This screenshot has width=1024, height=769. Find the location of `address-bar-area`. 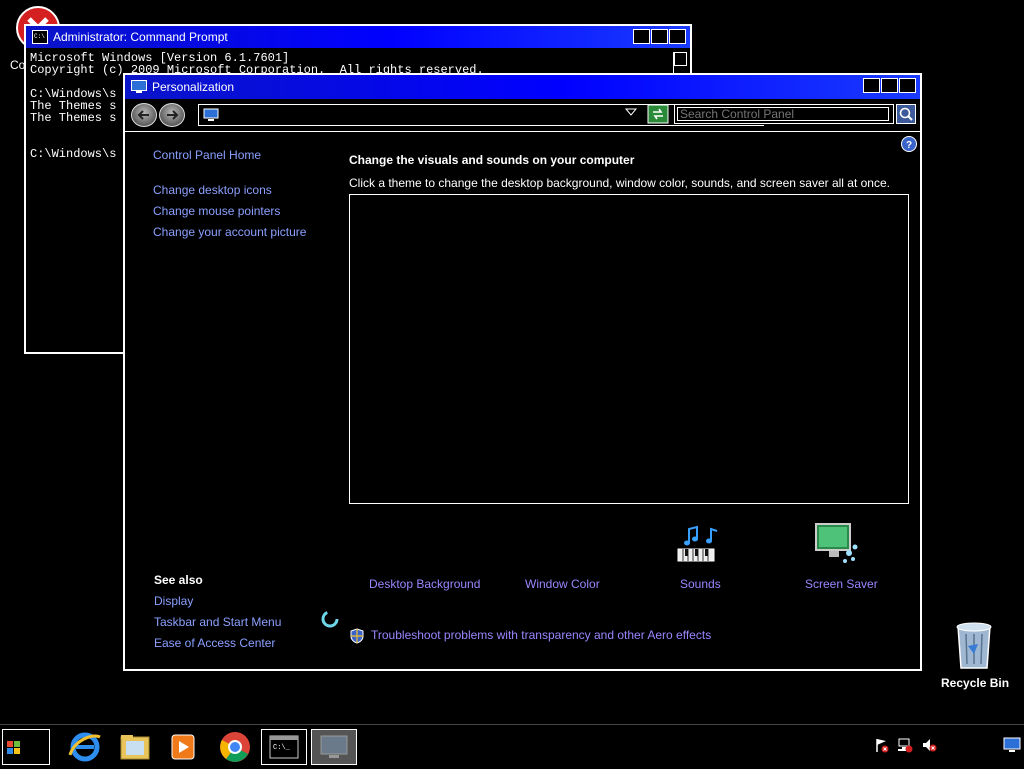

address-bar-area is located at coordinates (522, 115).